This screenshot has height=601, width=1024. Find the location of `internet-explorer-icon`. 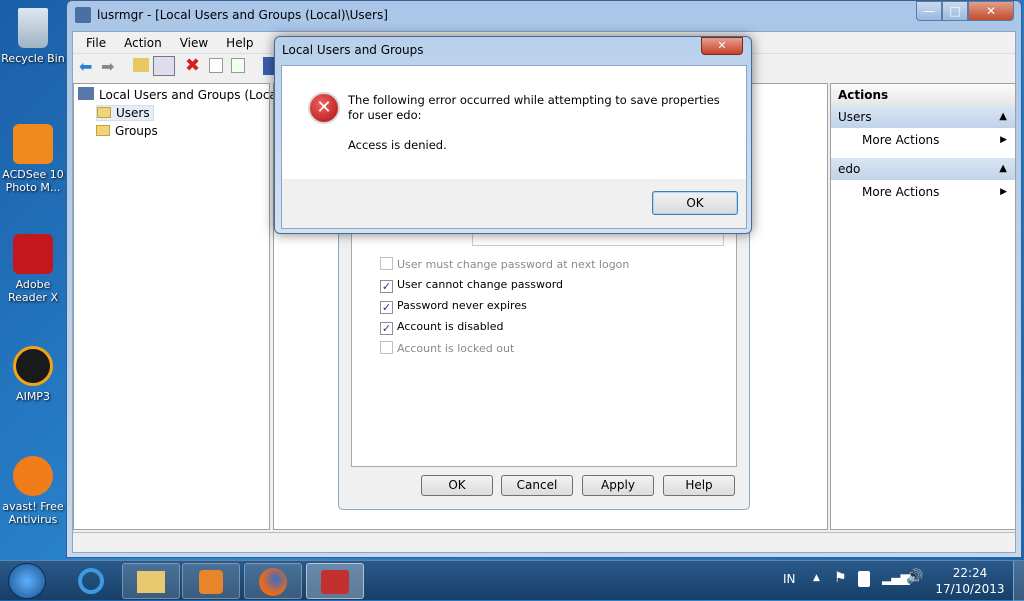

internet-explorer-icon is located at coordinates (91, 581).